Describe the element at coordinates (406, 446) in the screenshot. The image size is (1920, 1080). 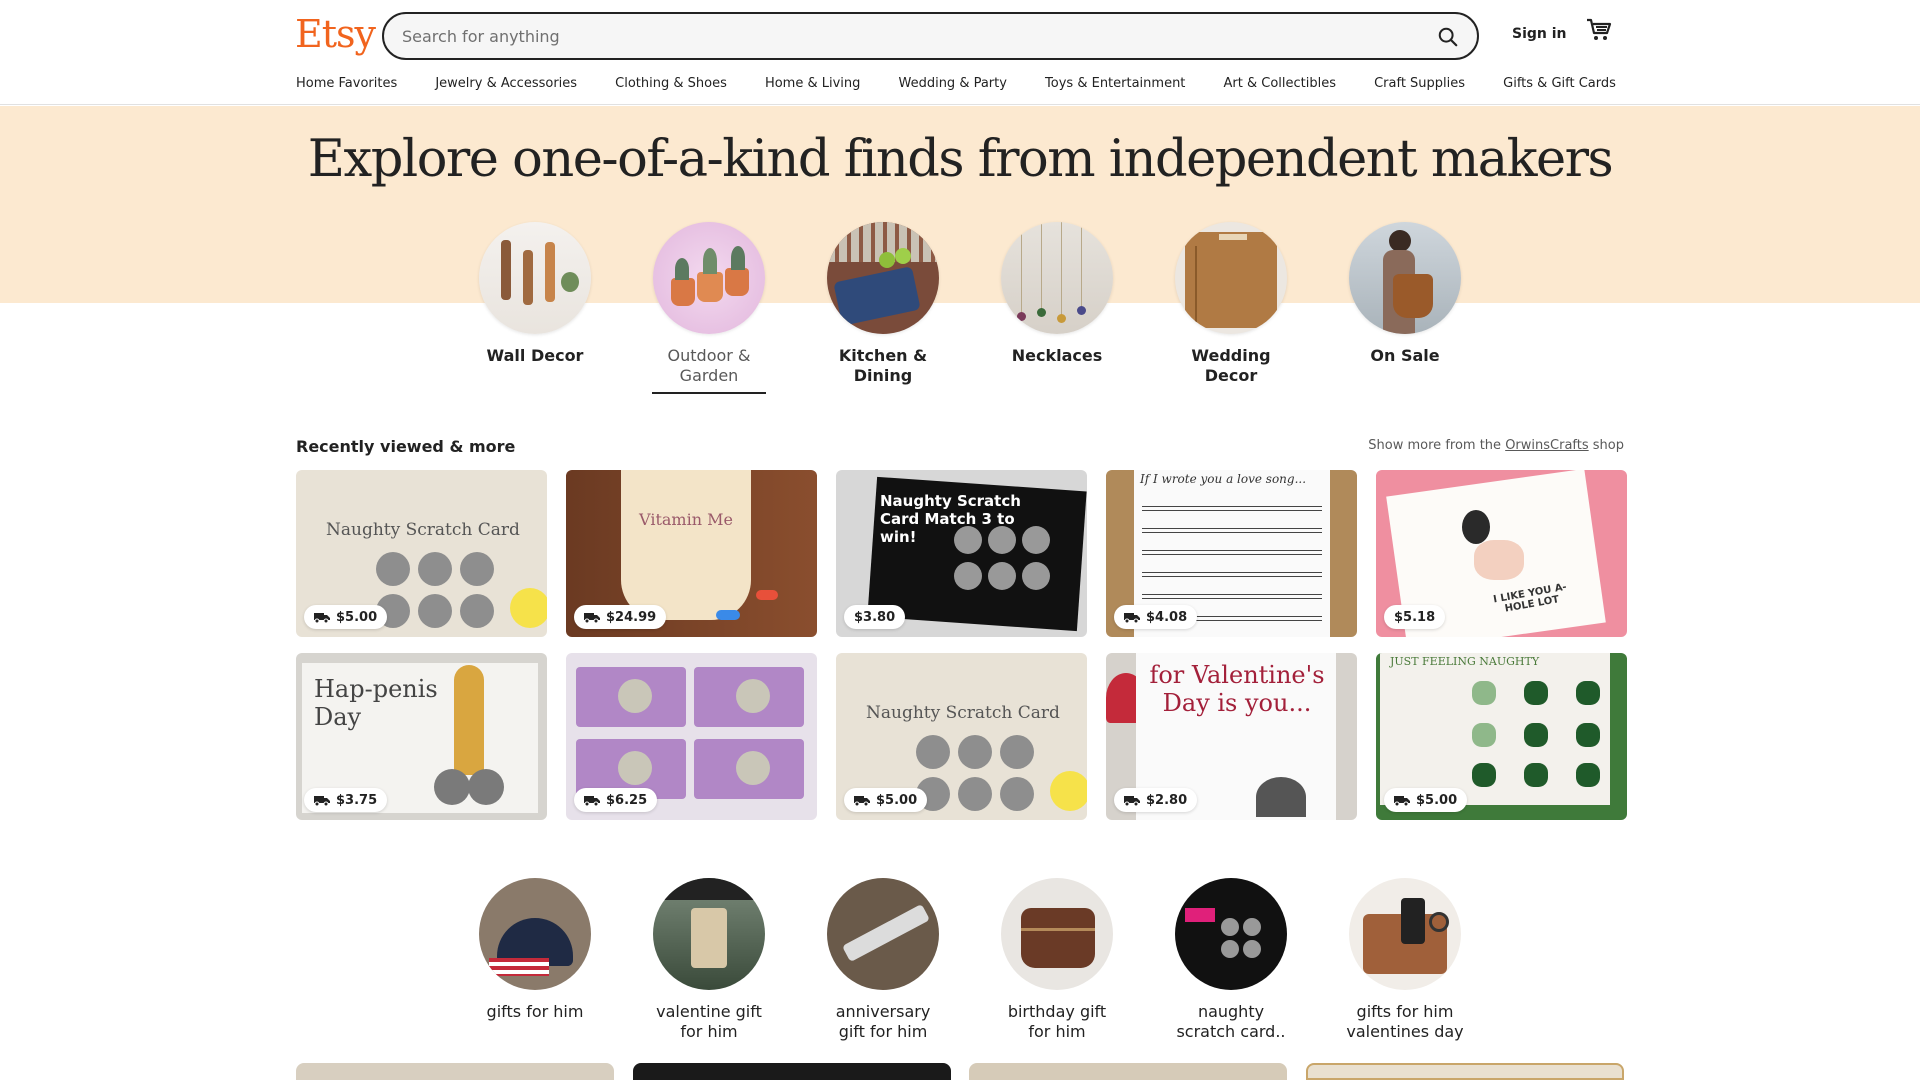
I see `recently-viewed-title: Recently viewed & more` at that location.